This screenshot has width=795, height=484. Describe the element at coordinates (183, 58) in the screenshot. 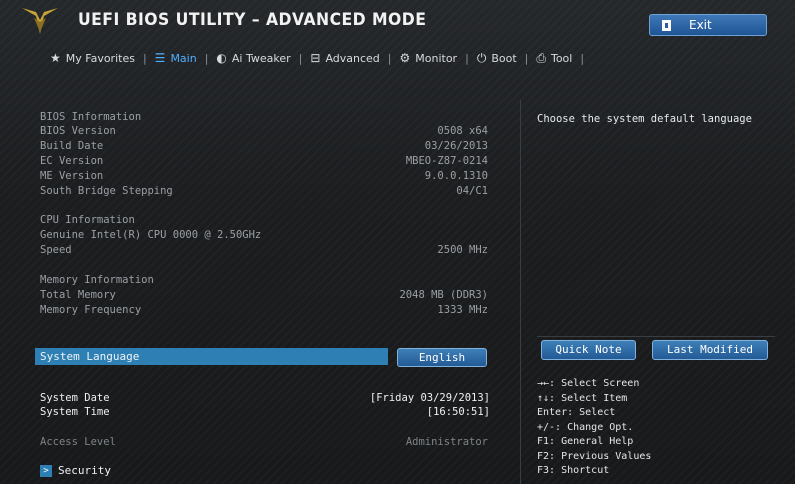

I see `tab-label: Main` at that location.